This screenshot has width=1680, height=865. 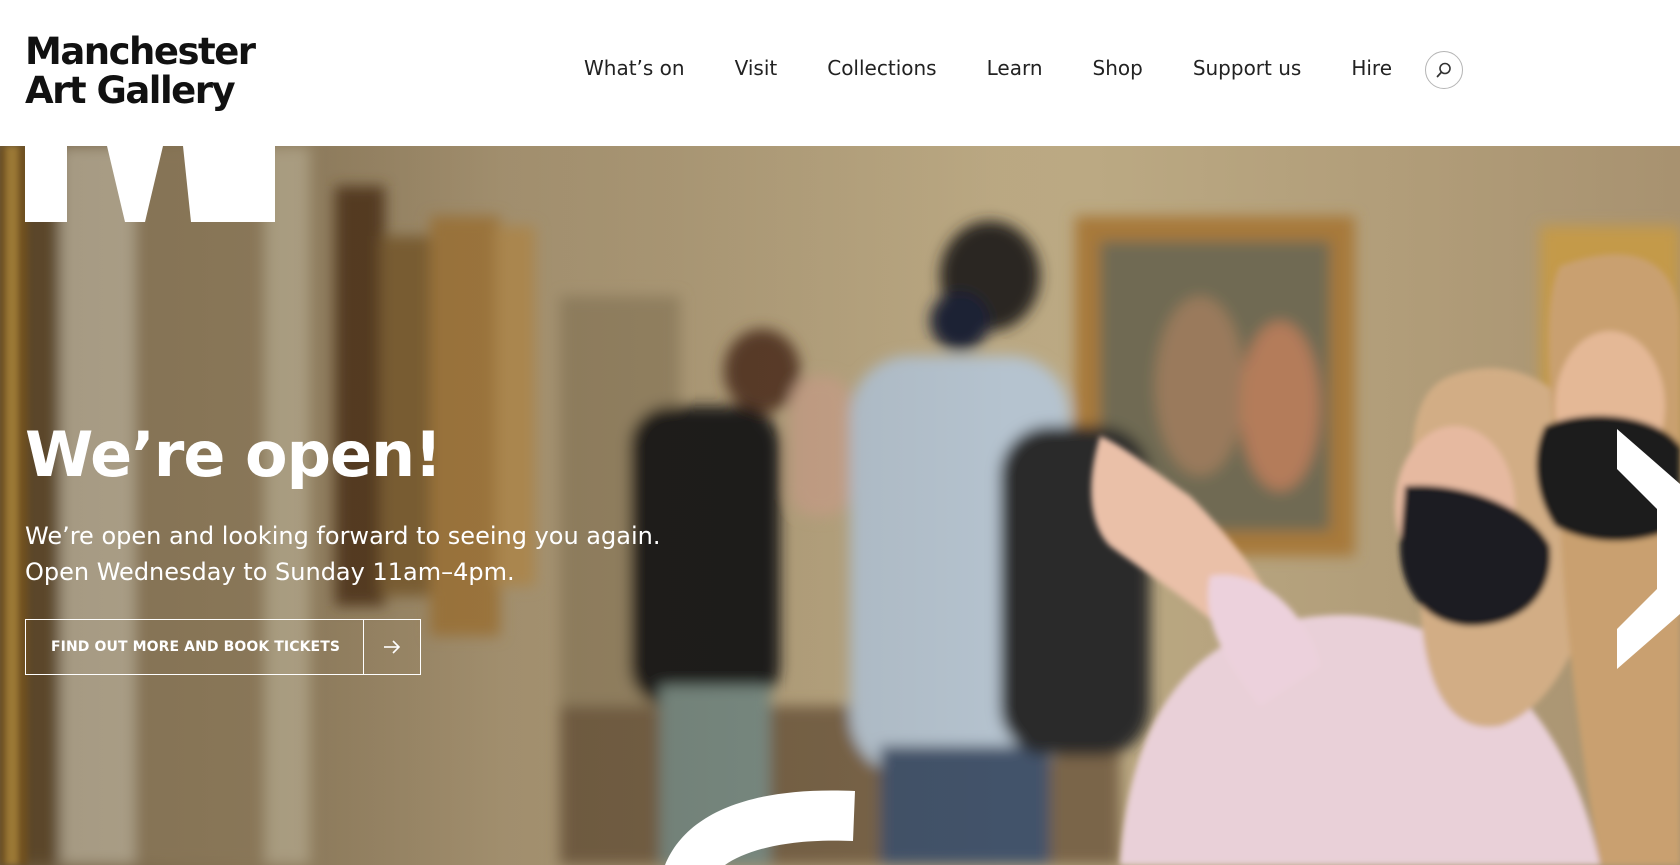 I want to click on logo-line-1: Manchester, so click(x=140, y=51).